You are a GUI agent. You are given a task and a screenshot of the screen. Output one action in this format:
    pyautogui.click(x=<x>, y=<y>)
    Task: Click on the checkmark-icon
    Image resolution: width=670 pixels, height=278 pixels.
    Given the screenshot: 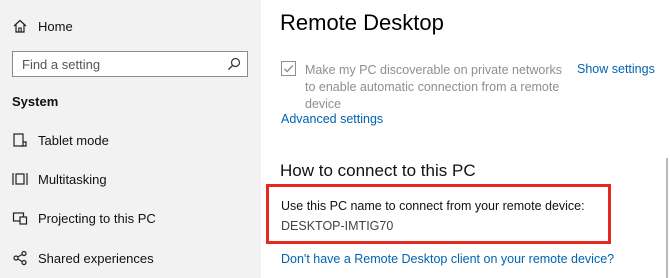 What is the action you would take?
    pyautogui.click(x=289, y=69)
    